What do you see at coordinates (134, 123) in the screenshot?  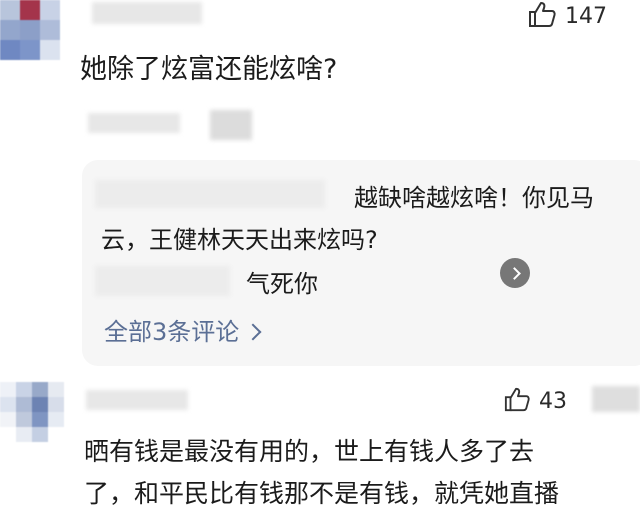 I see `comment-meta-redacted` at bounding box center [134, 123].